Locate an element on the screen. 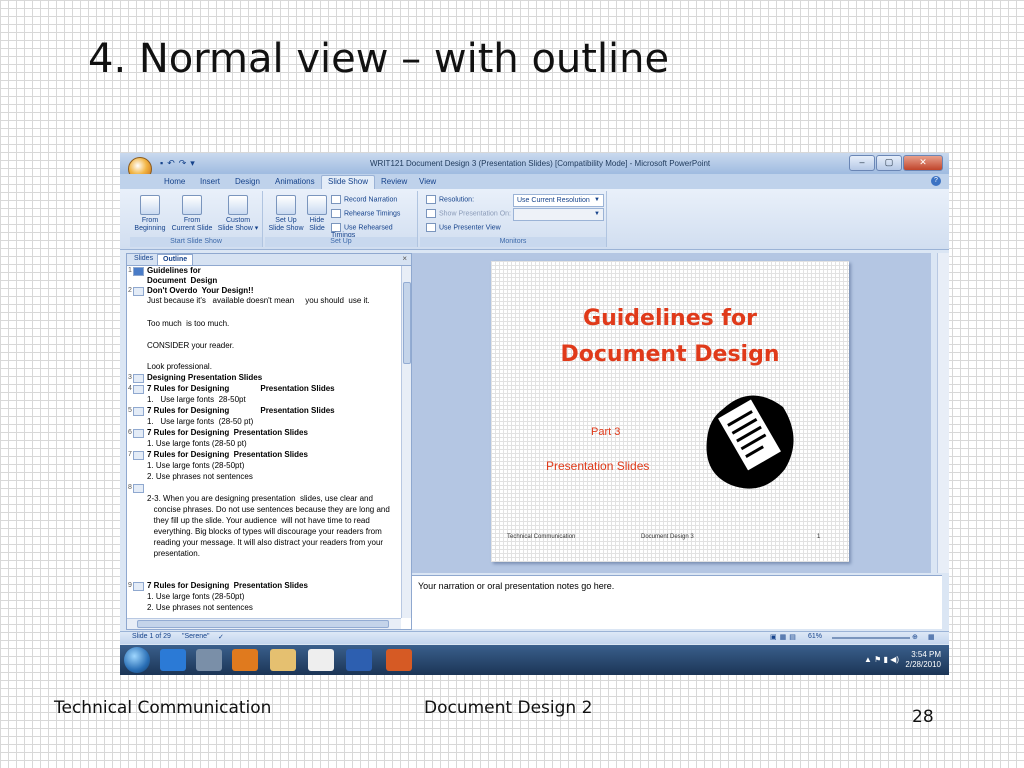  tab-insert: Insert is located at coordinates (210, 181).